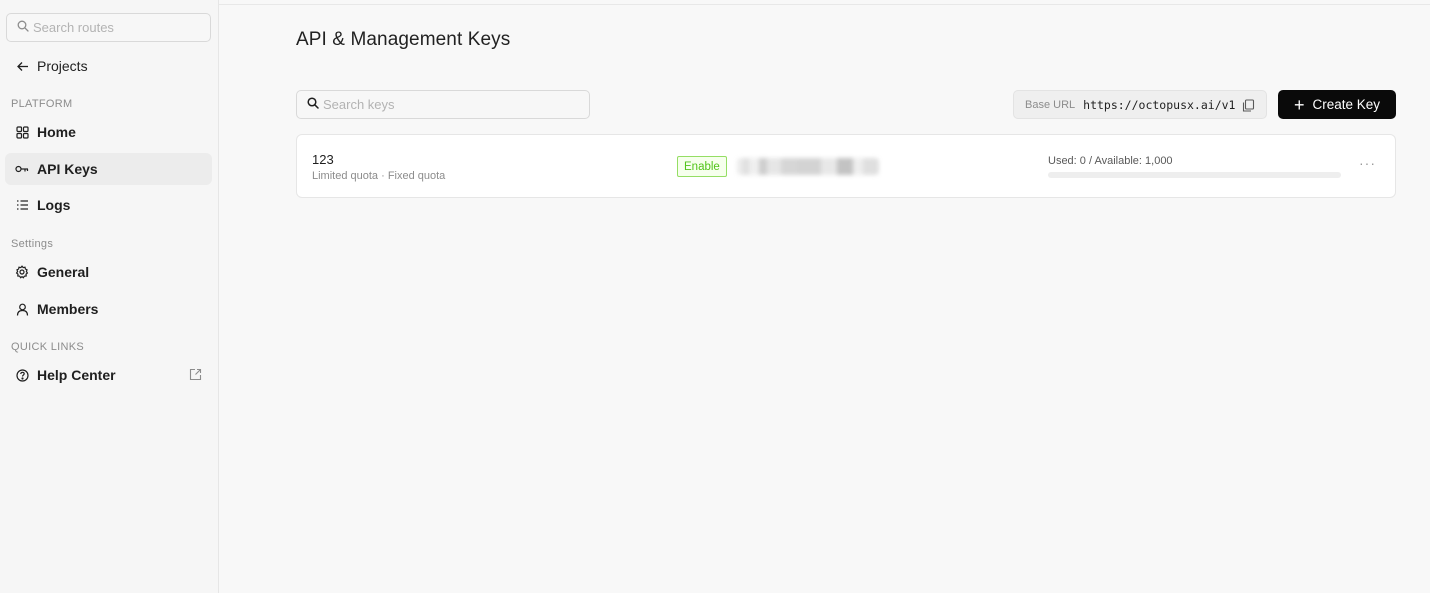  Describe the element at coordinates (448, 104) in the screenshot. I see `key-search-input` at that location.